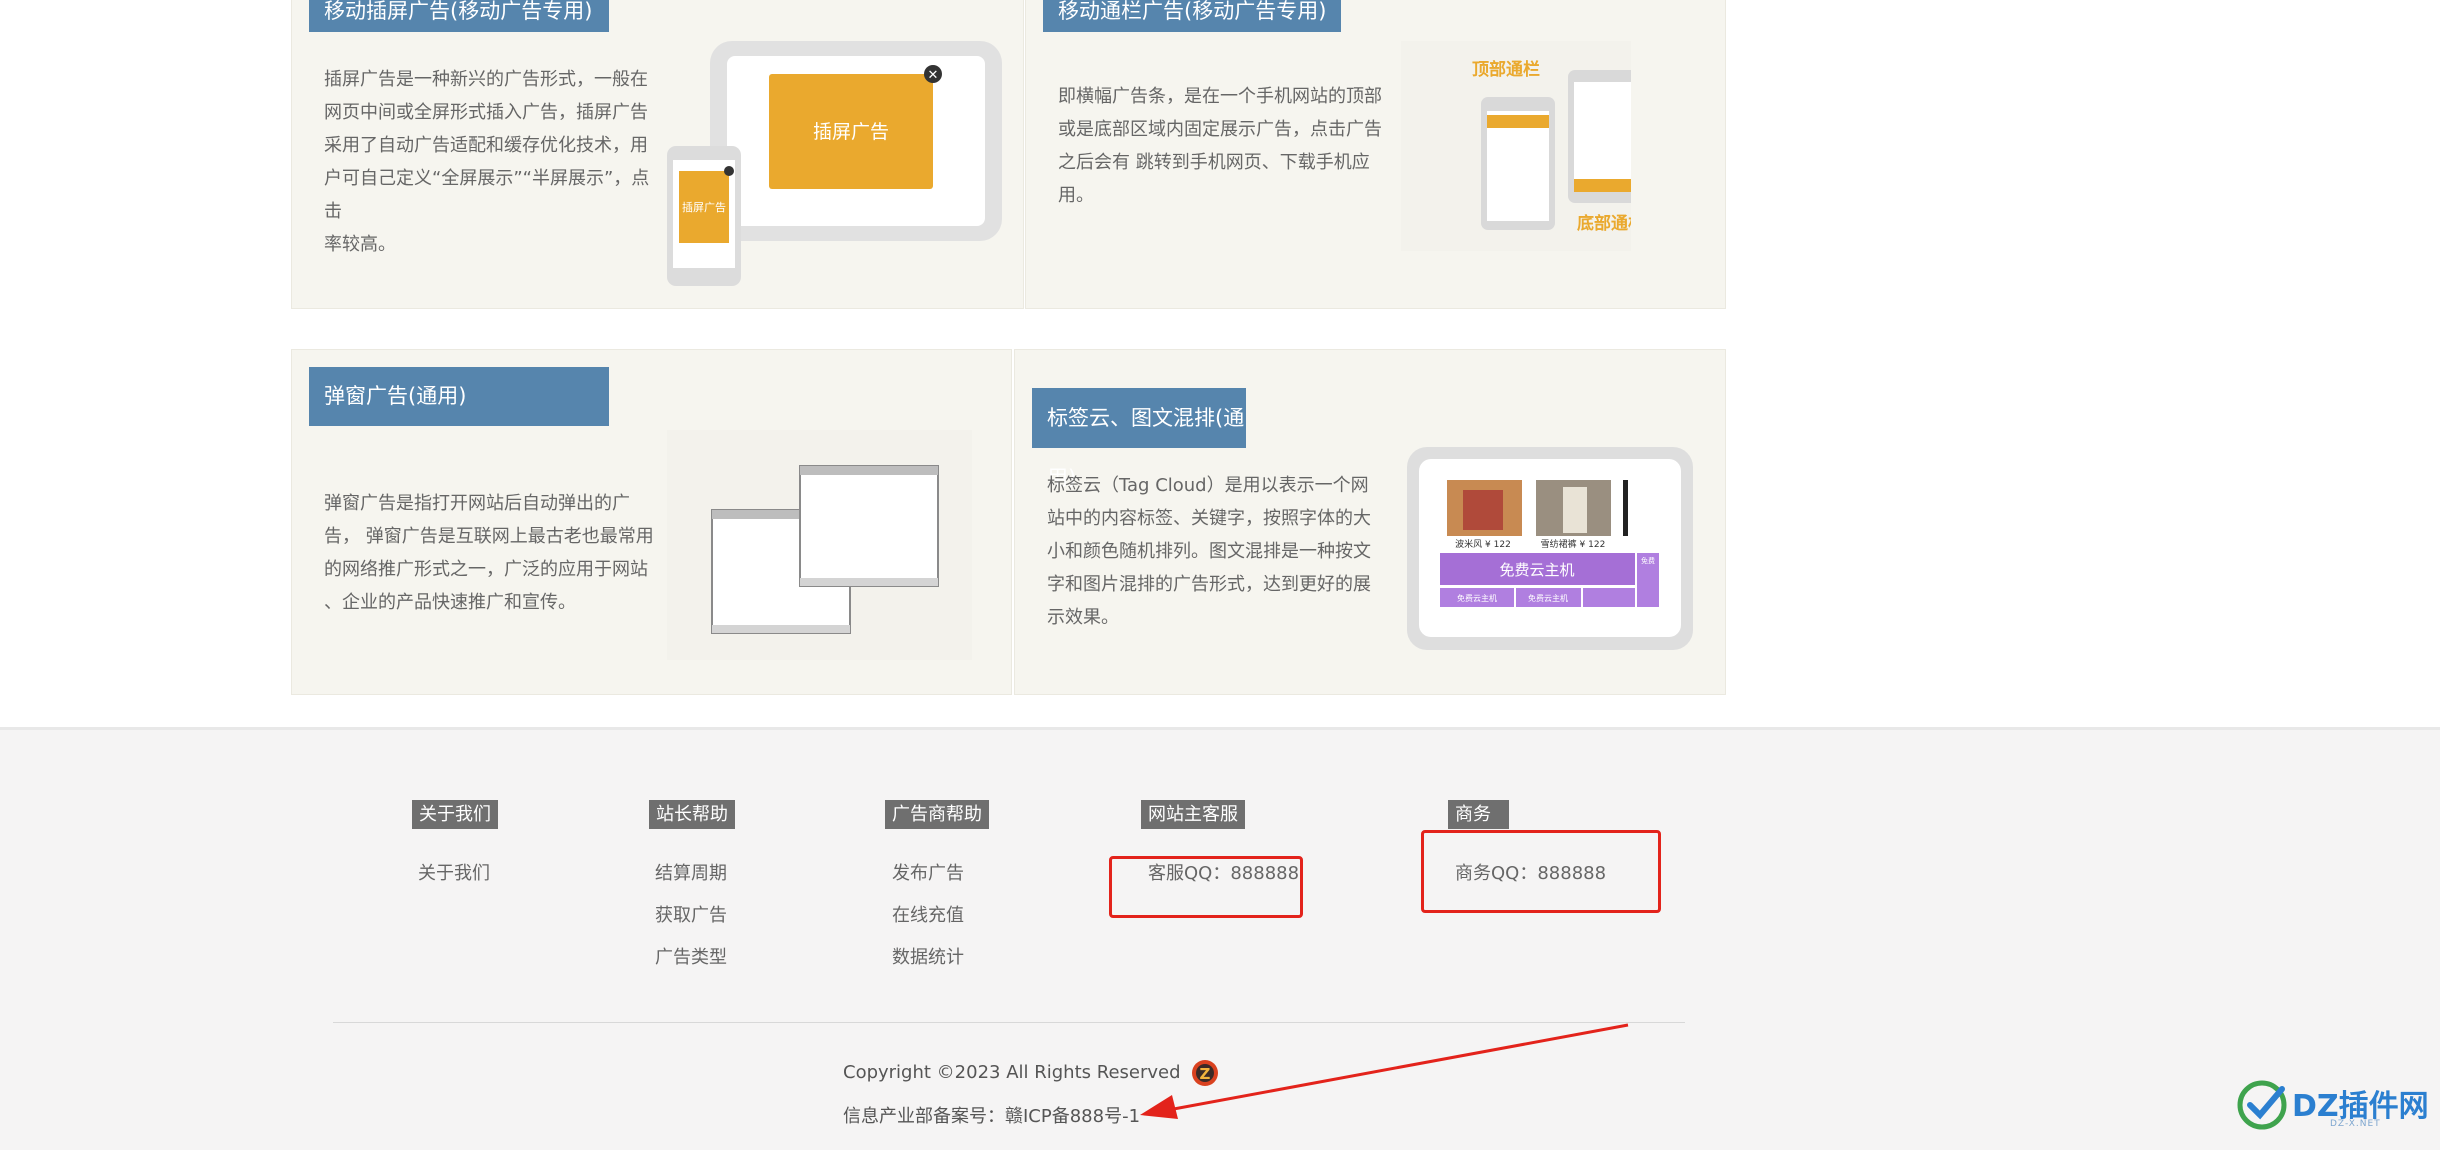 Image resolution: width=2440 pixels, height=1150 pixels. Describe the element at coordinates (1384, 1071) in the screenshot. I see `annotation-arrow-icon` at that location.